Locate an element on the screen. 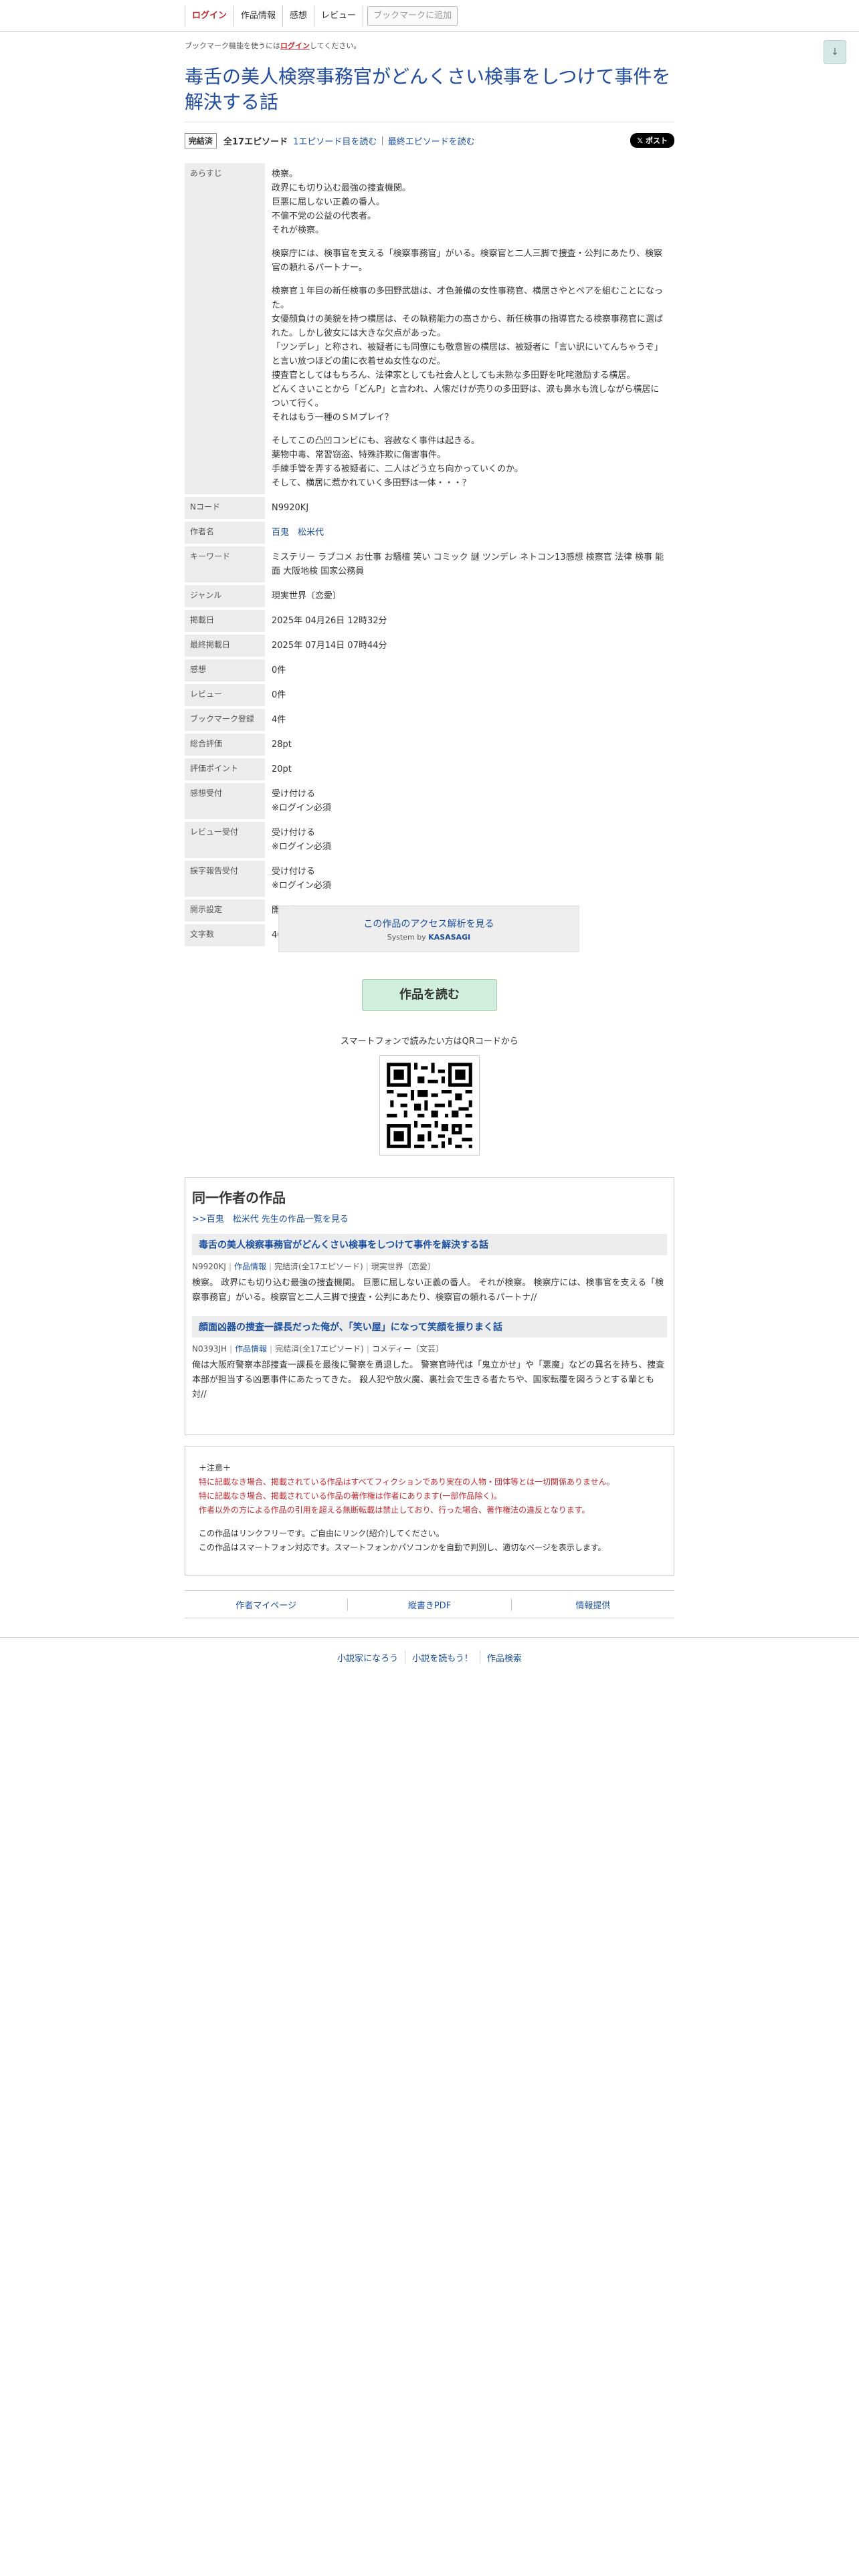  info-value: 4件 is located at coordinates (279, 720).